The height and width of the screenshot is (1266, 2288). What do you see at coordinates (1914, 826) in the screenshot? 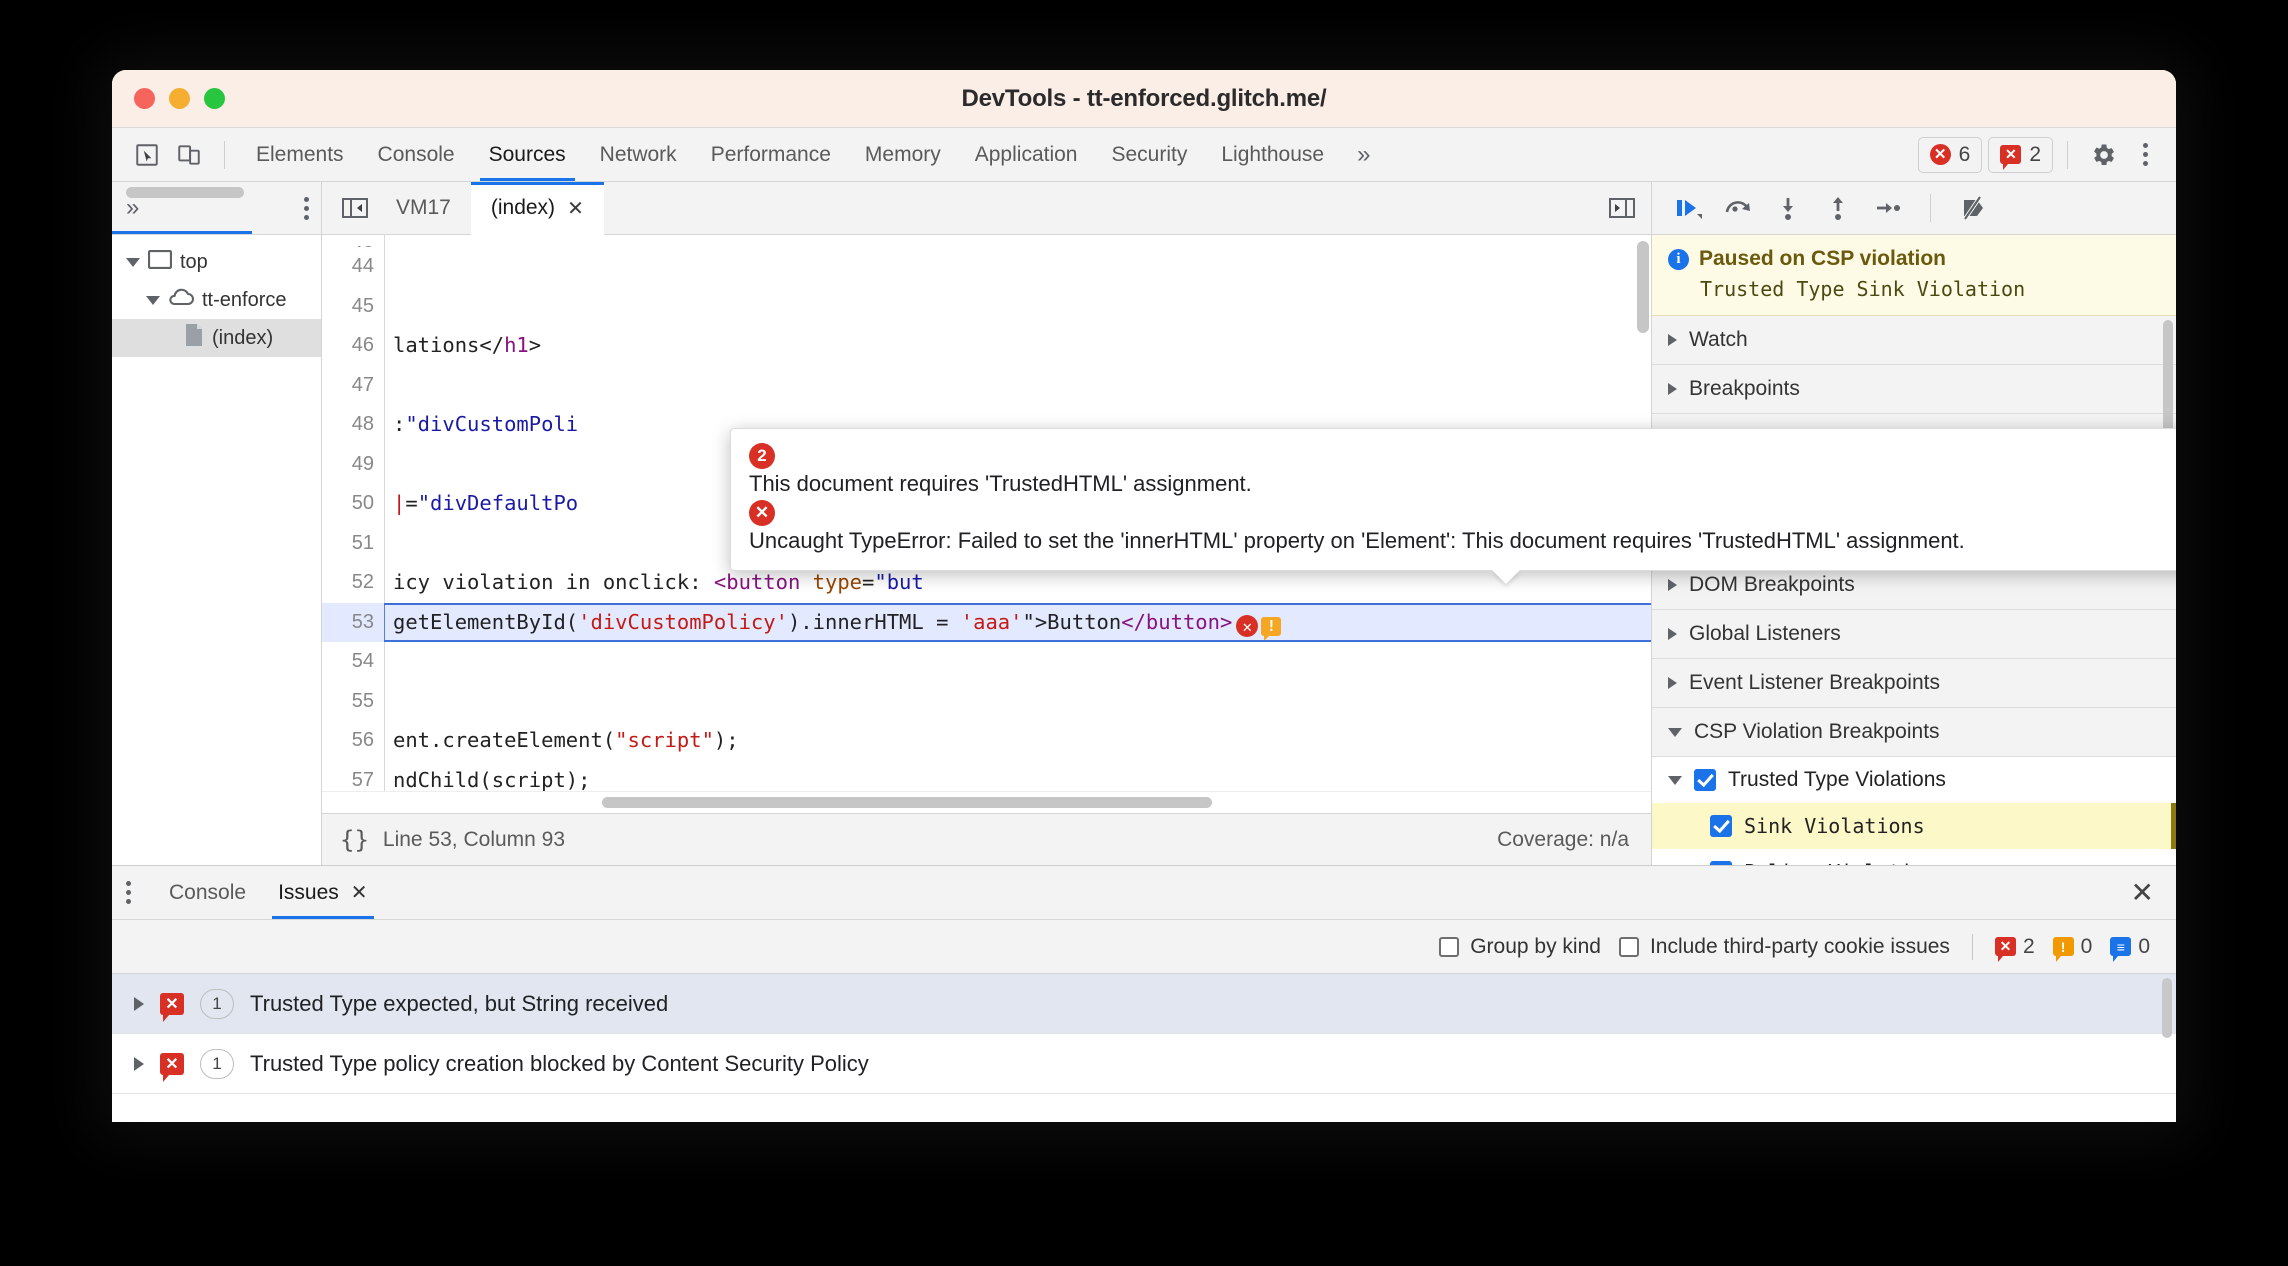
I see `csp-item-sink-violations: Sink Violations` at bounding box center [1914, 826].